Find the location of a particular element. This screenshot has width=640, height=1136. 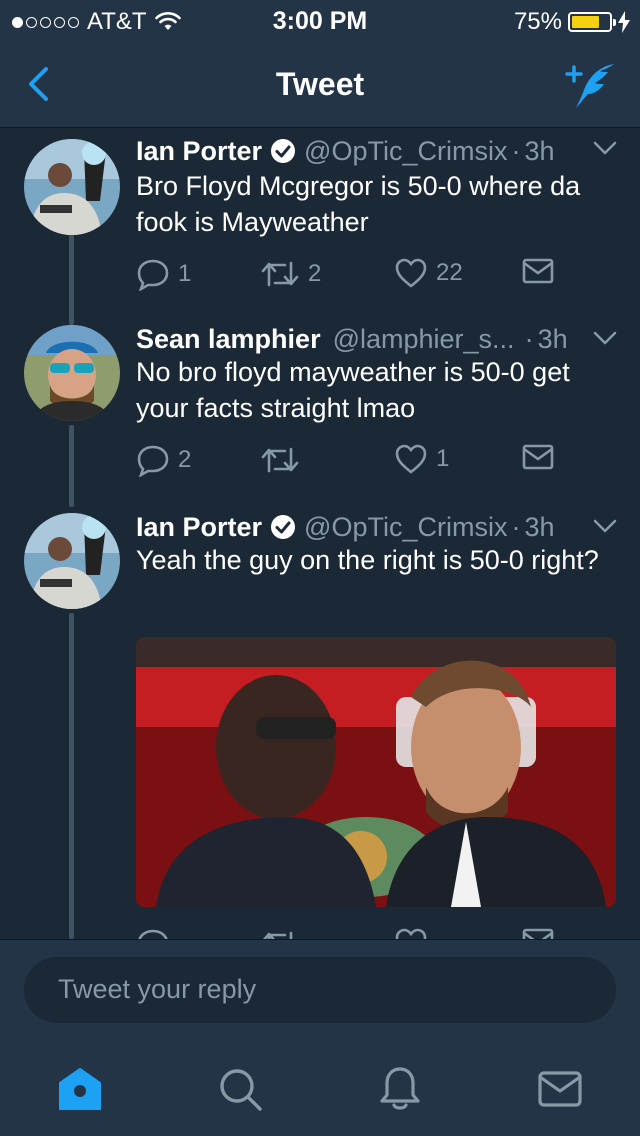

charging-bolt-icon is located at coordinates (624, 22).